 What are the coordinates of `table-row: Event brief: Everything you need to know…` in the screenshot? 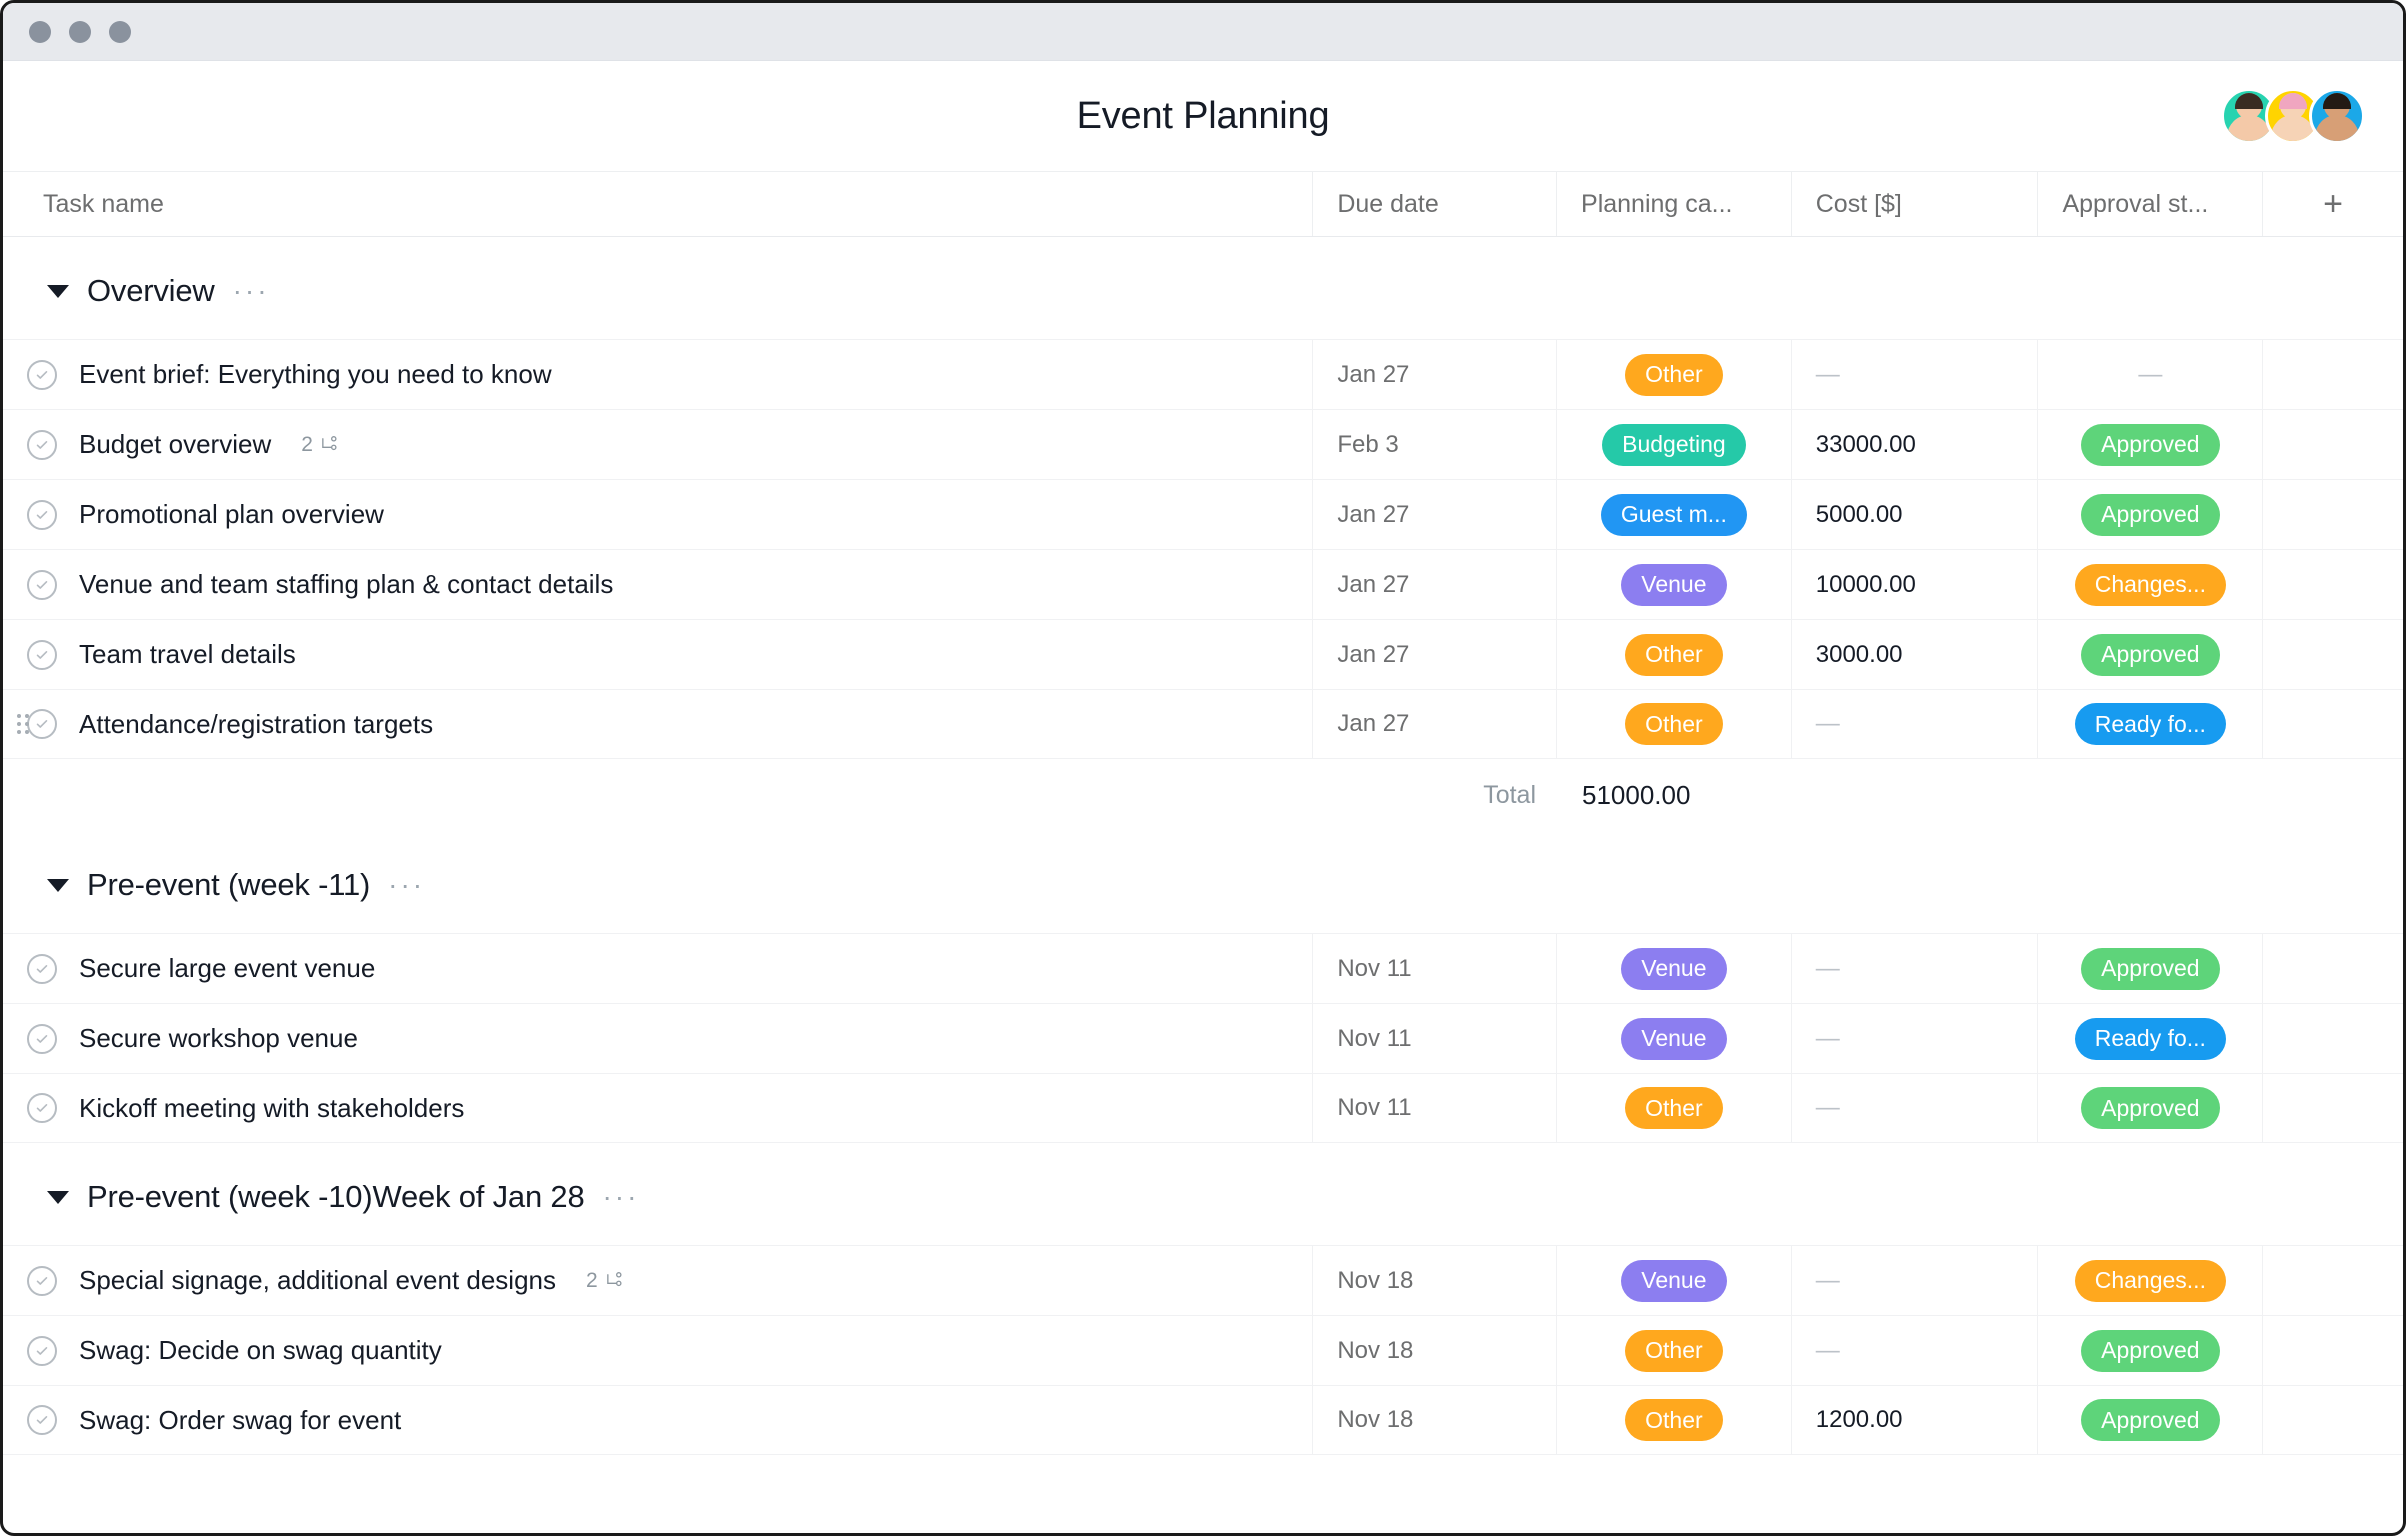 It's located at (1203, 374).